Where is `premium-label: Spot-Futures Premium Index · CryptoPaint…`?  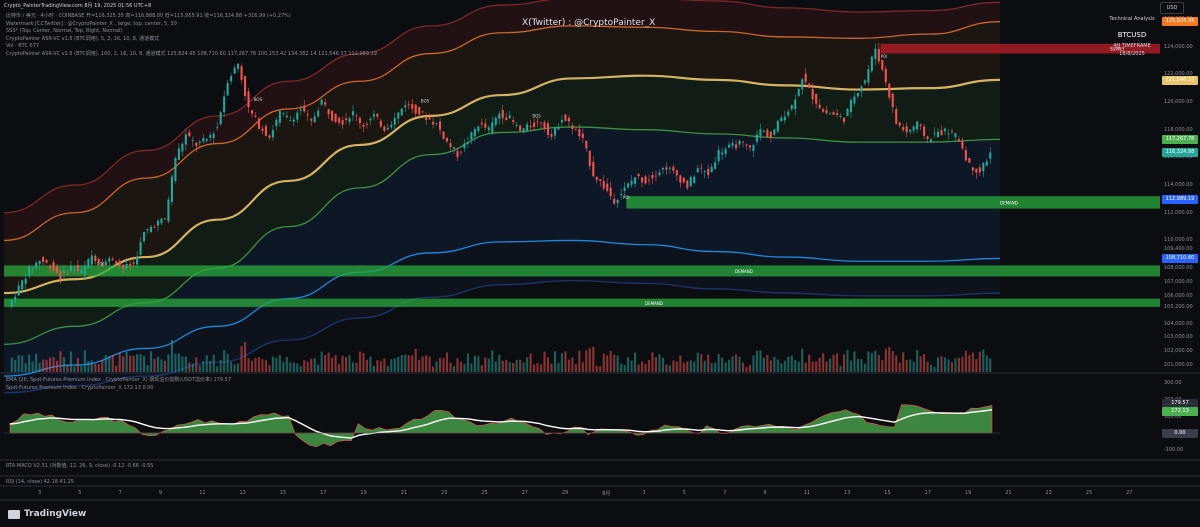 premium-label: Spot-Futures Premium Index · CryptoPaint… is located at coordinates (80, 388).